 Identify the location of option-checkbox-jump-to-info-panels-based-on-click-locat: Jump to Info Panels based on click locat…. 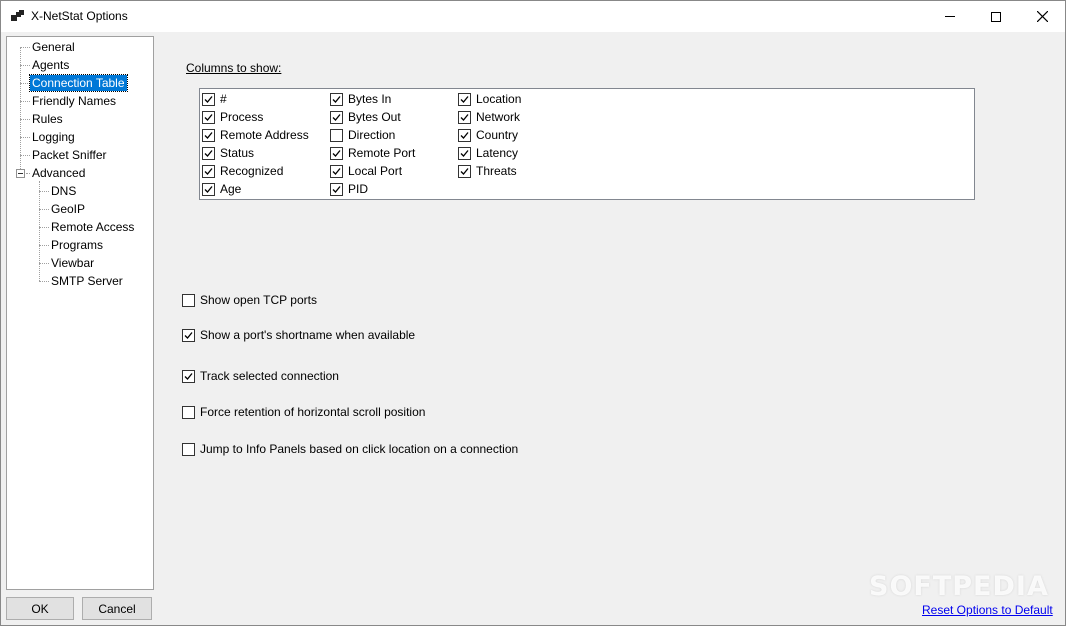
(350, 449).